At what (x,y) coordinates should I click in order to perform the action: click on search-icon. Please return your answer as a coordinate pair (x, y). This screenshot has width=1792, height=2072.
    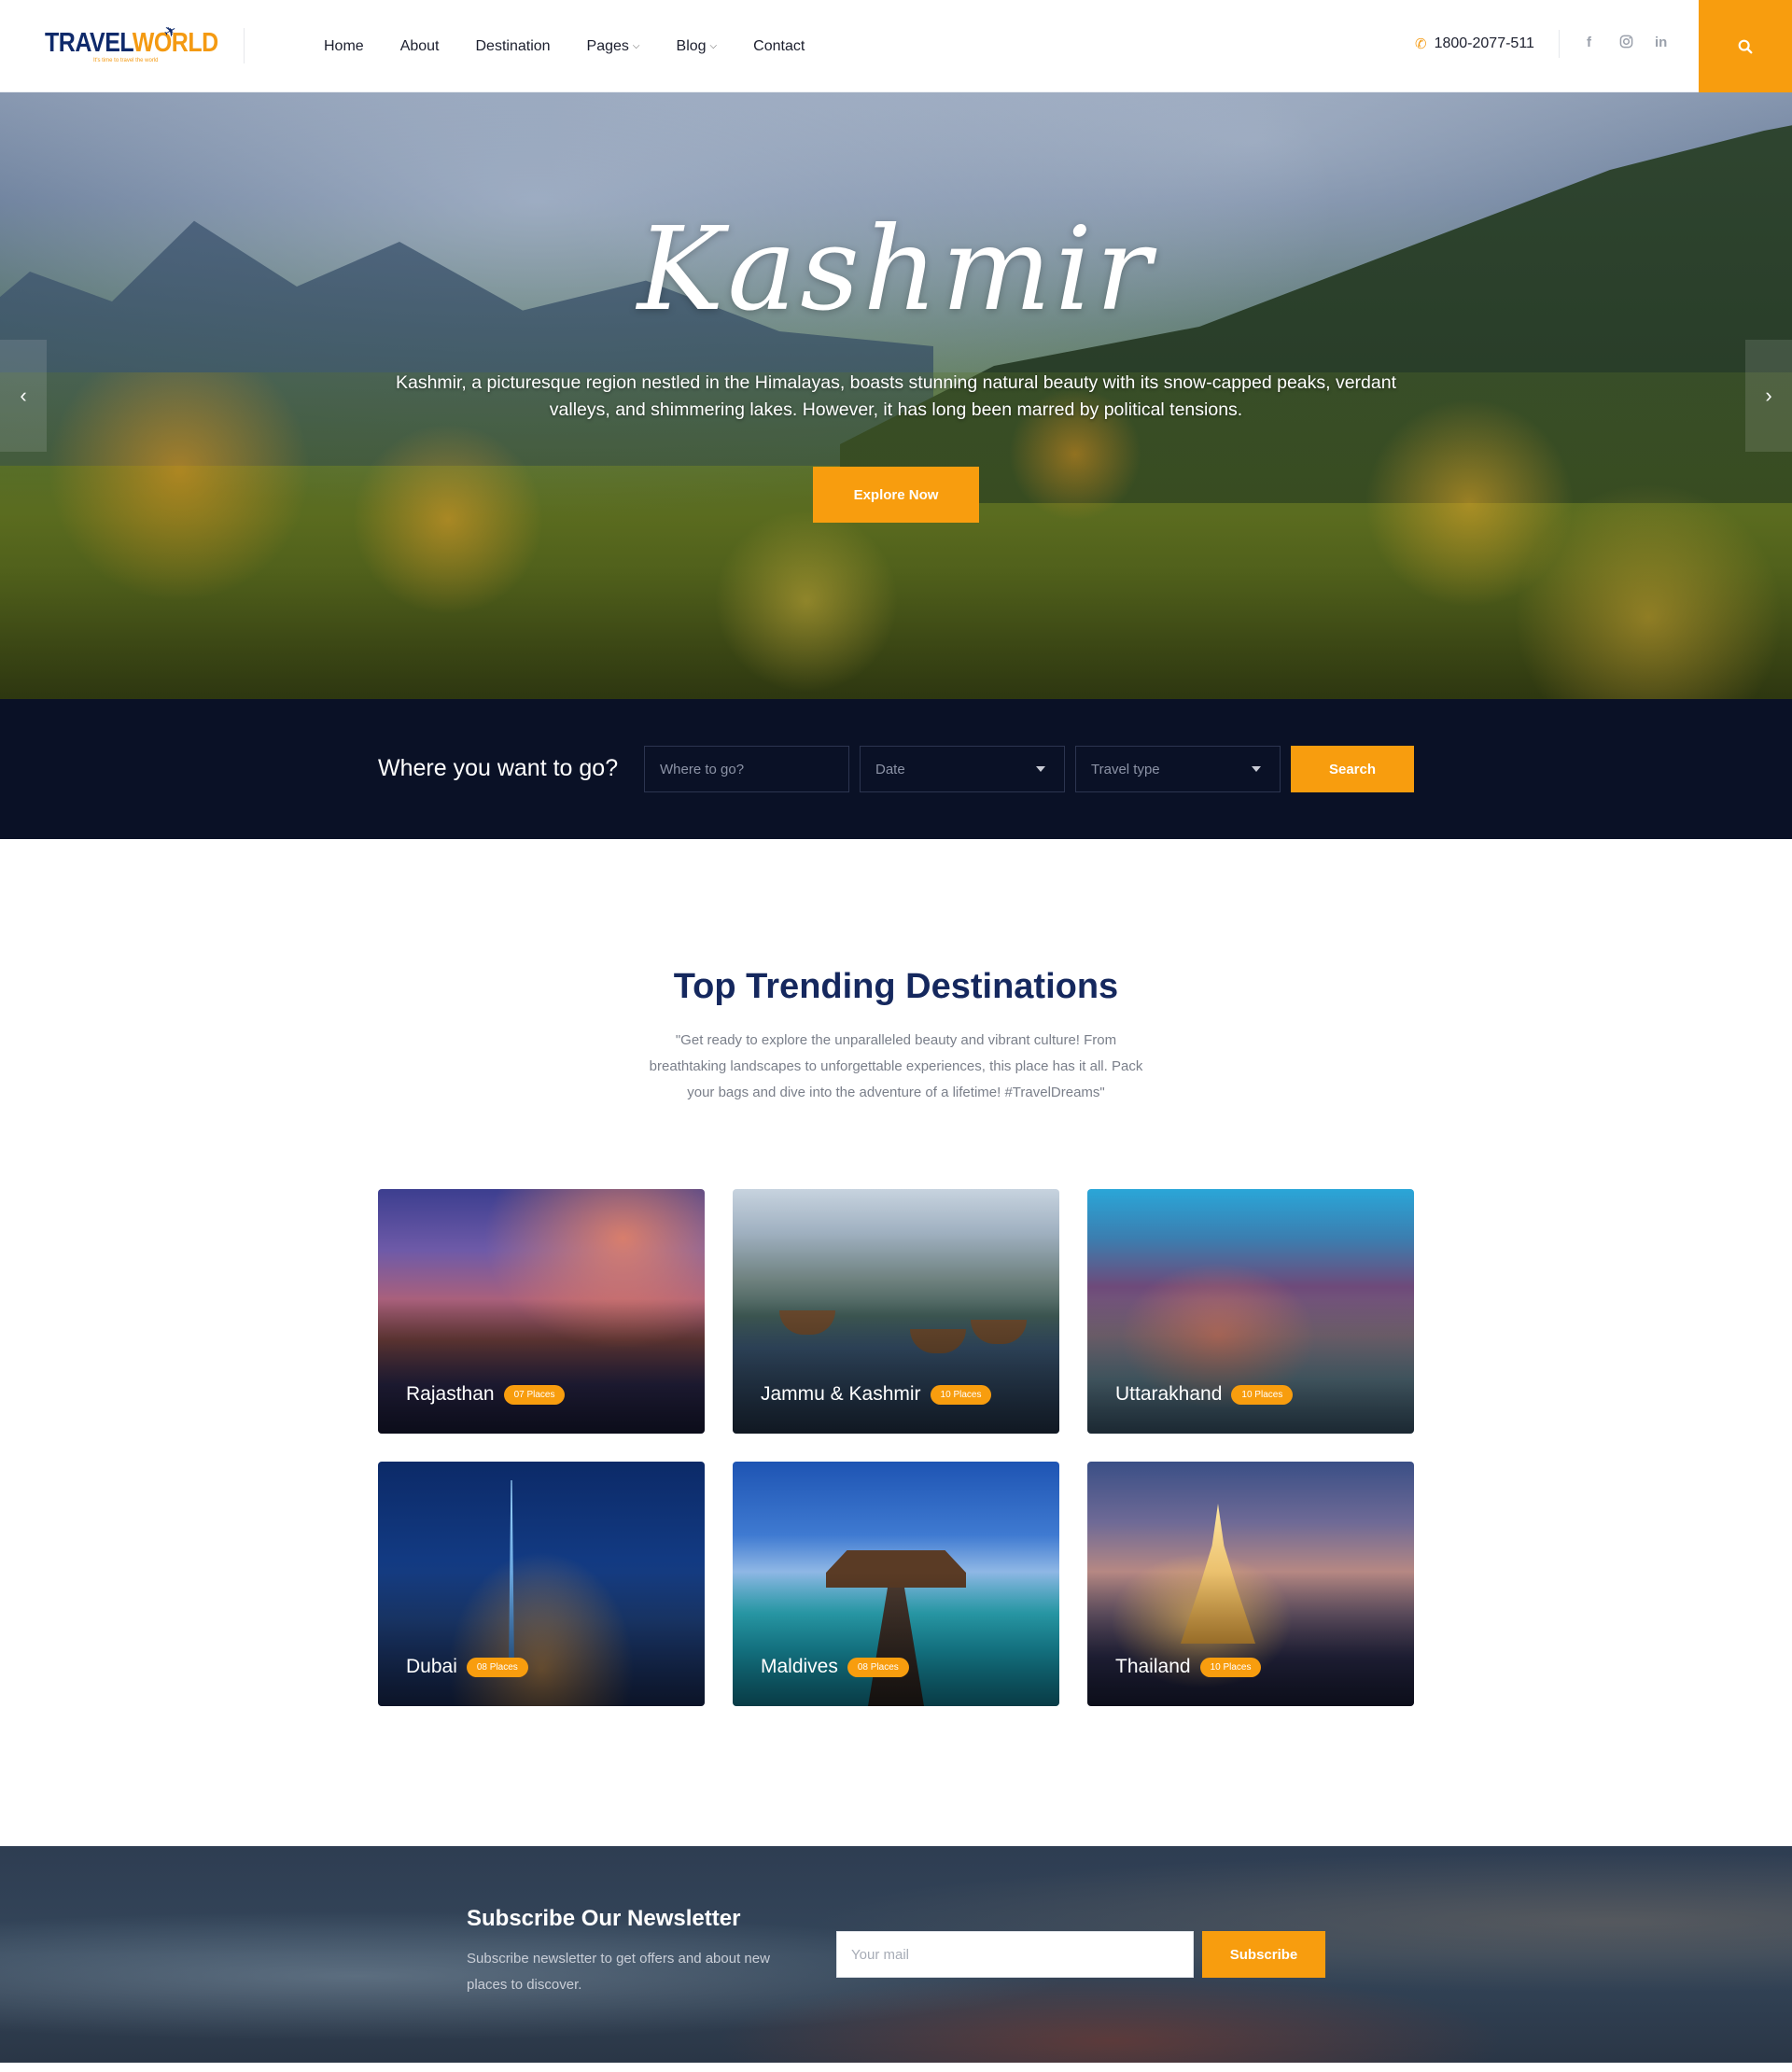
    Looking at the image, I should click on (1745, 46).